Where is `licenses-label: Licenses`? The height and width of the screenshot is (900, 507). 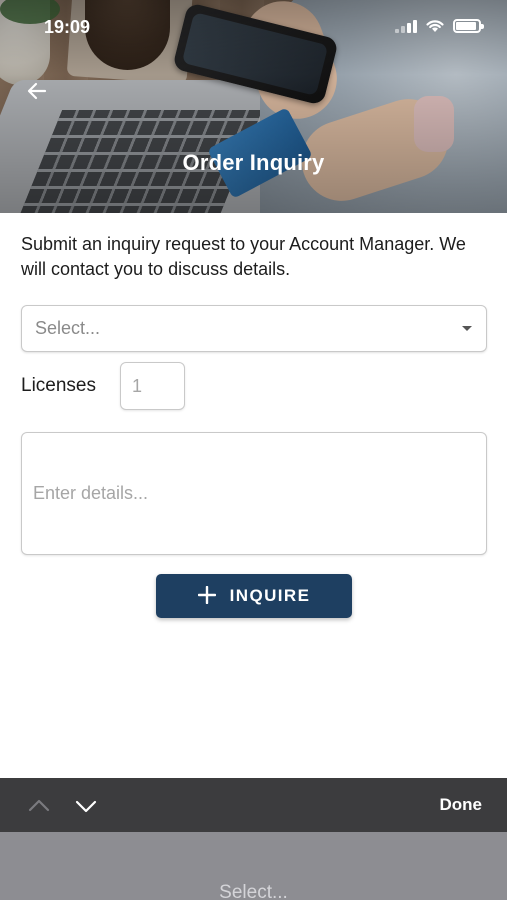 licenses-label: Licenses is located at coordinates (58, 385).